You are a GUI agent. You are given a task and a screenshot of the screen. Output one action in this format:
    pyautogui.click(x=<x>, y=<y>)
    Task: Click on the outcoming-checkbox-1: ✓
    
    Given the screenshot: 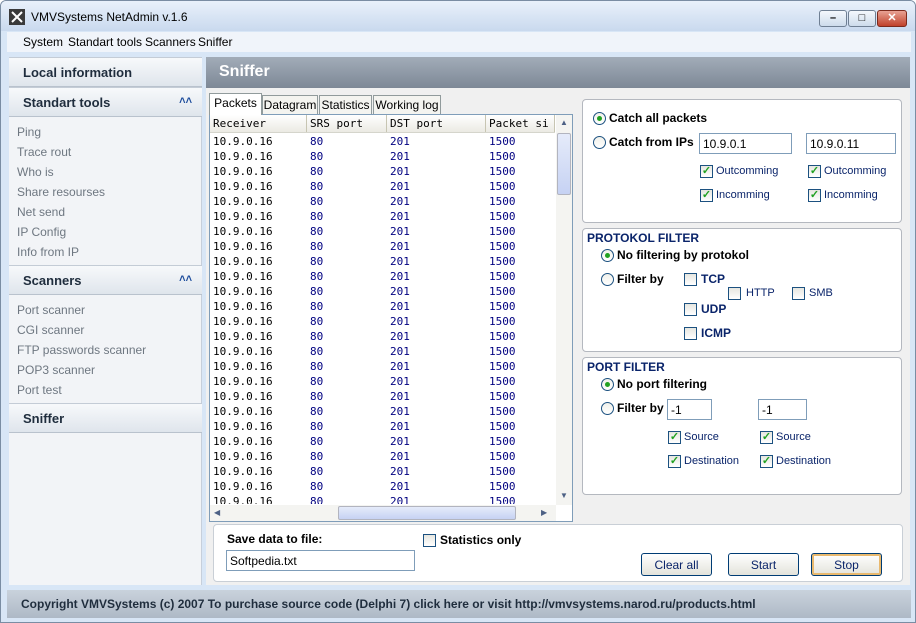 What is the action you would take?
    pyautogui.click(x=706, y=171)
    